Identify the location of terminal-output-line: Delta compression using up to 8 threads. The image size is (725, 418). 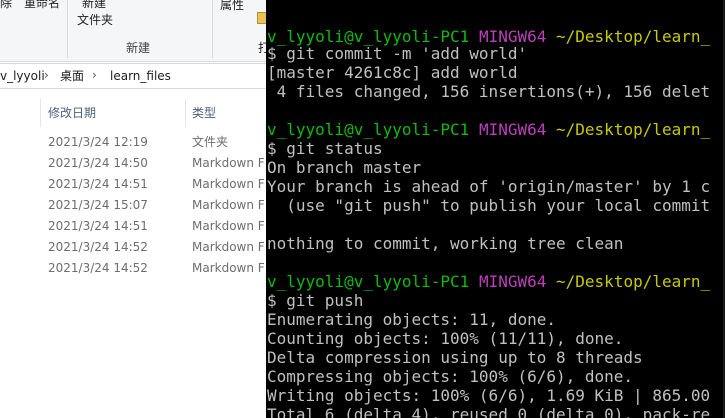
(455, 357).